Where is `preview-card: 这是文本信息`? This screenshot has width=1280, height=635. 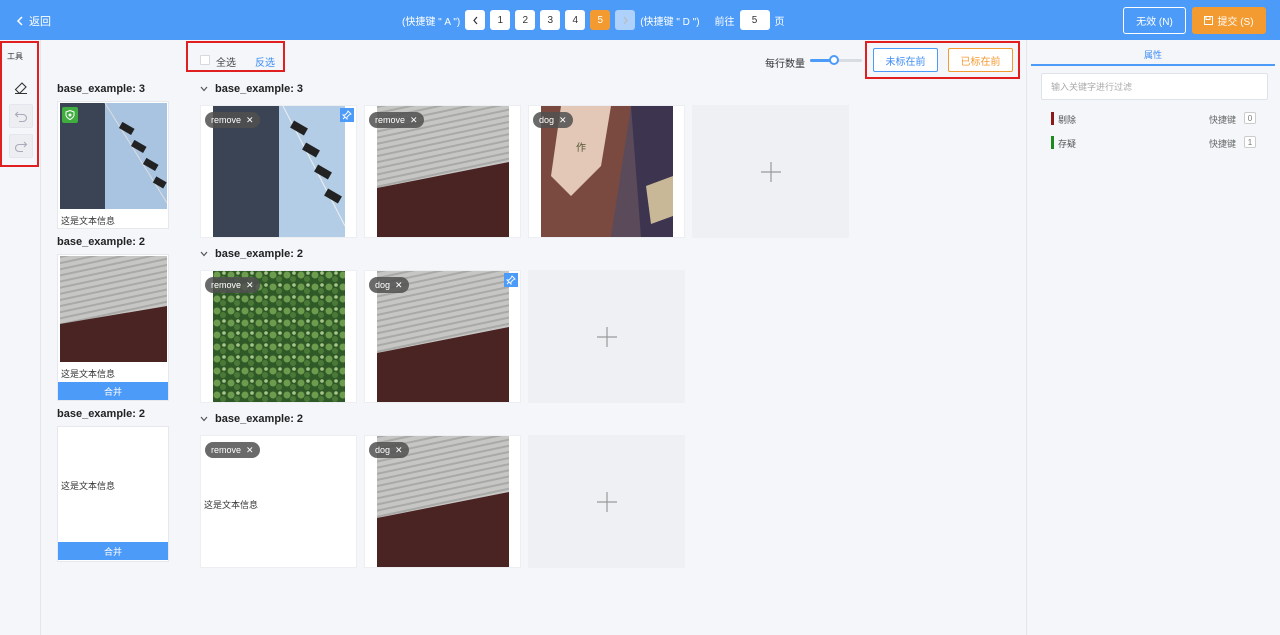
preview-card: 这是文本信息 is located at coordinates (113, 165).